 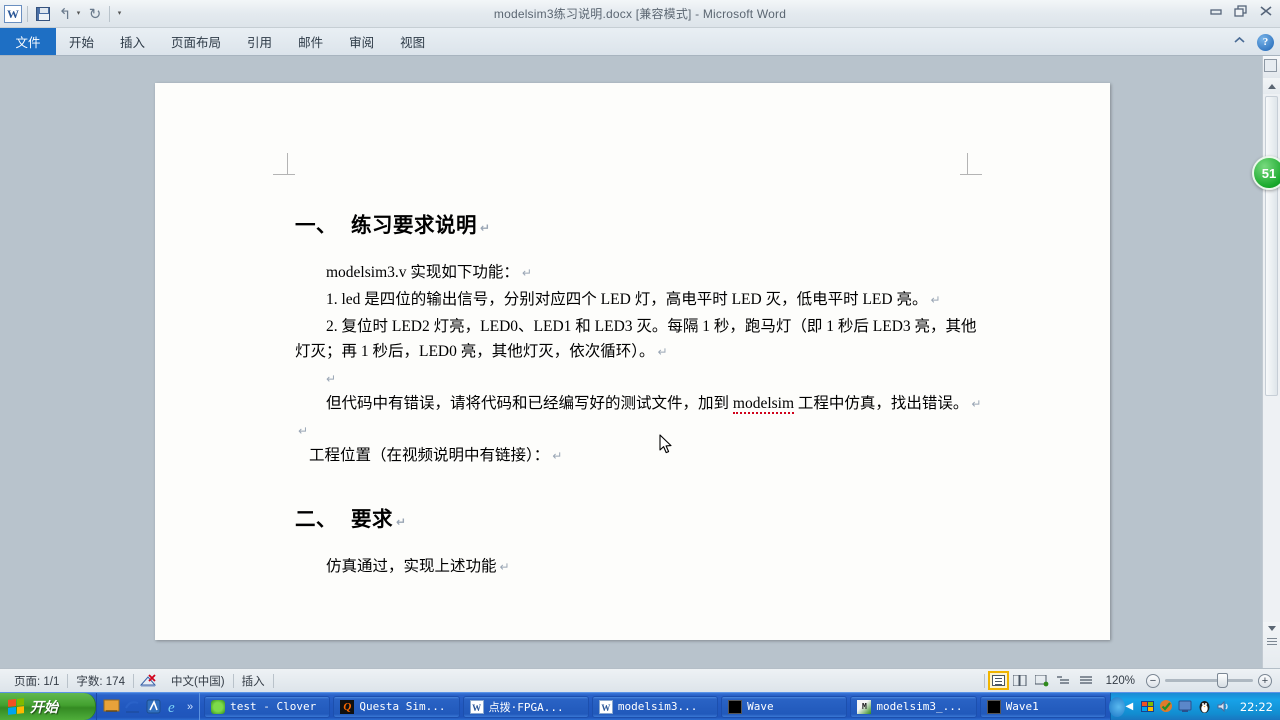 What do you see at coordinates (1254, 707) in the screenshot?
I see `system-clock: 22:22` at bounding box center [1254, 707].